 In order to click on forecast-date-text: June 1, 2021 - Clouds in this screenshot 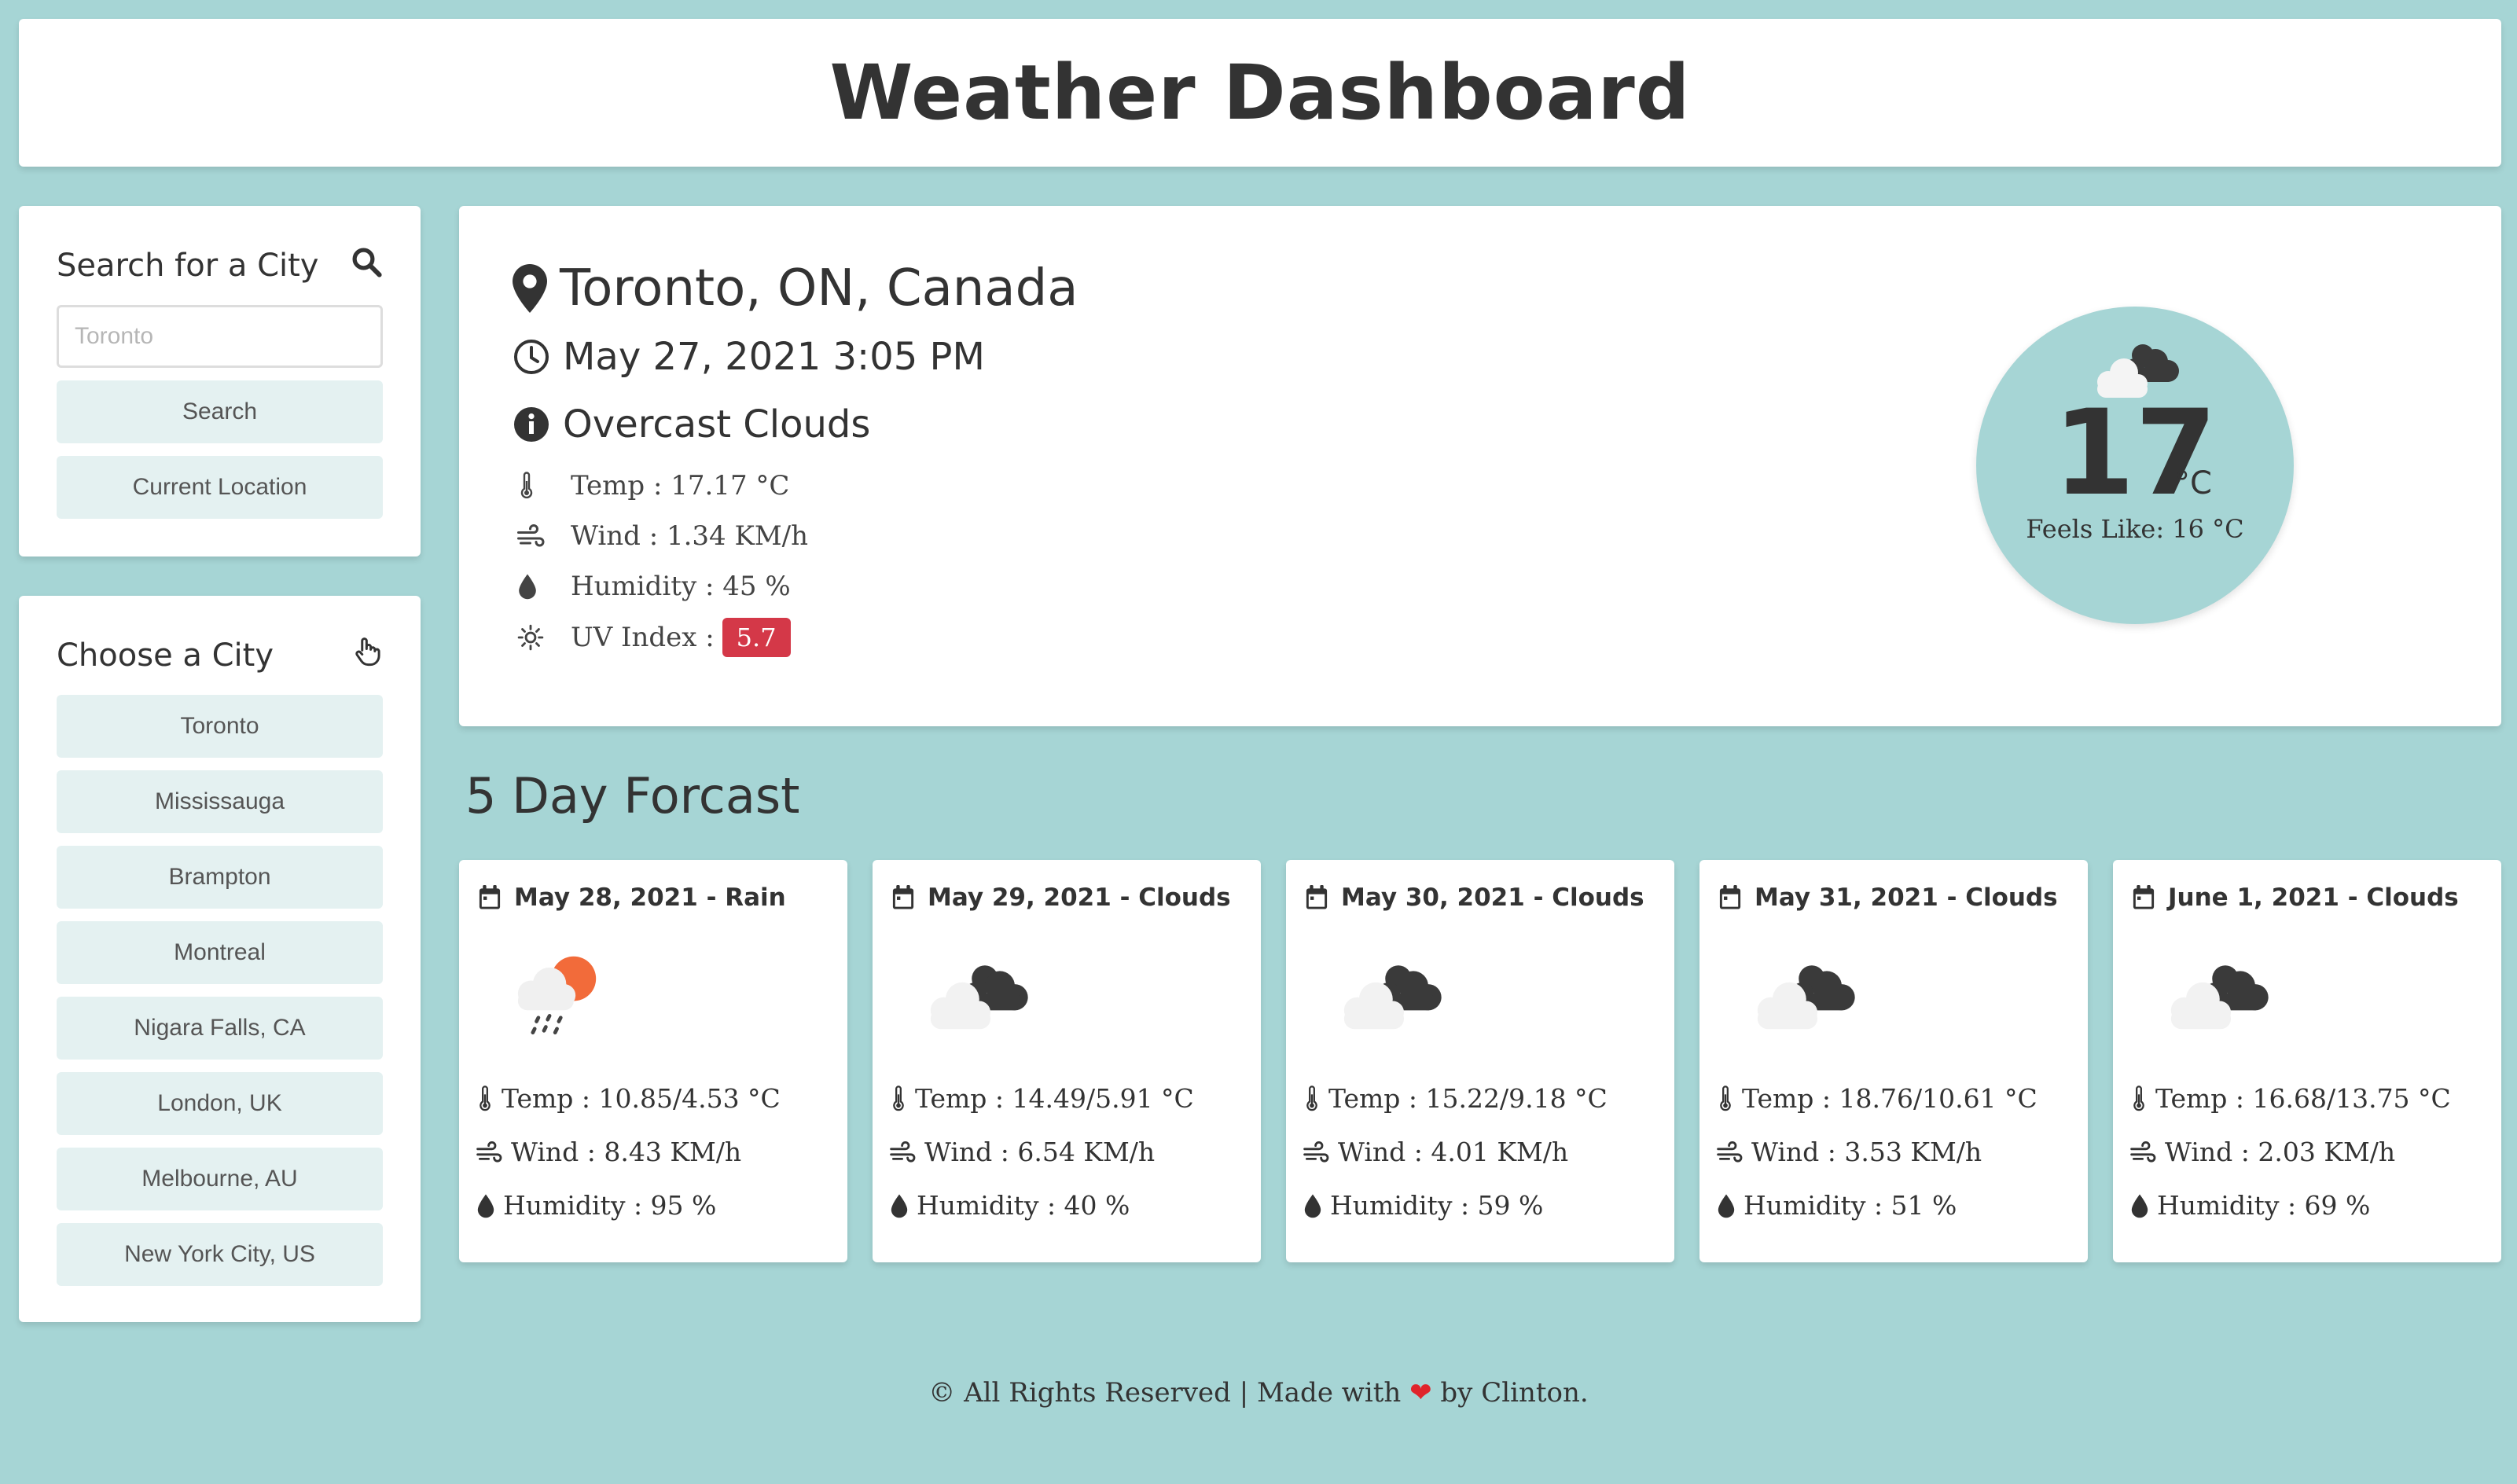, I will do `click(2313, 897)`.